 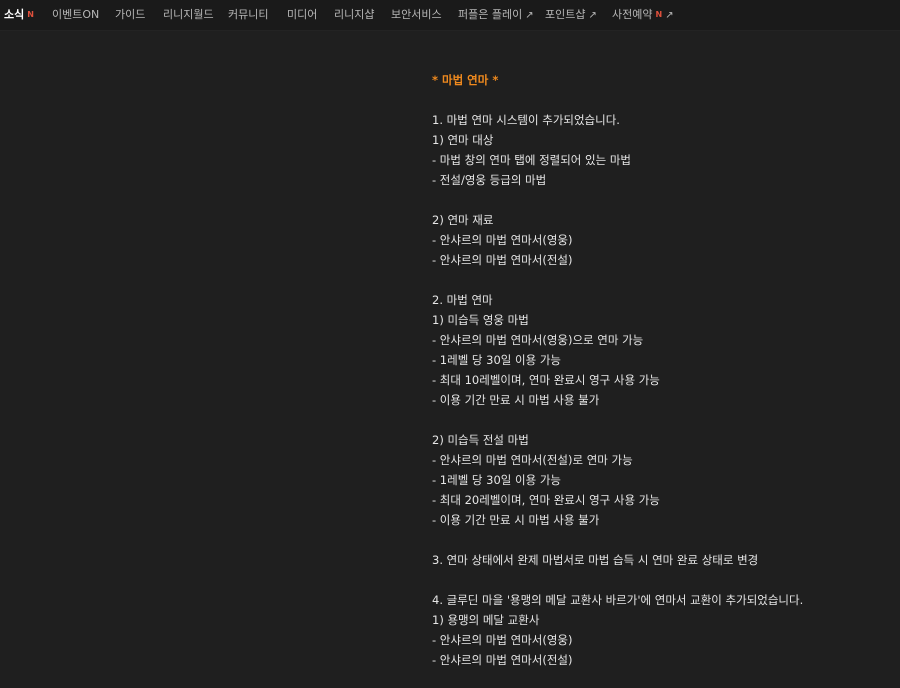 I want to click on article-line: - 안샤르의 마법 연마서(영웅)으로 연마 가능, so click(x=538, y=340).